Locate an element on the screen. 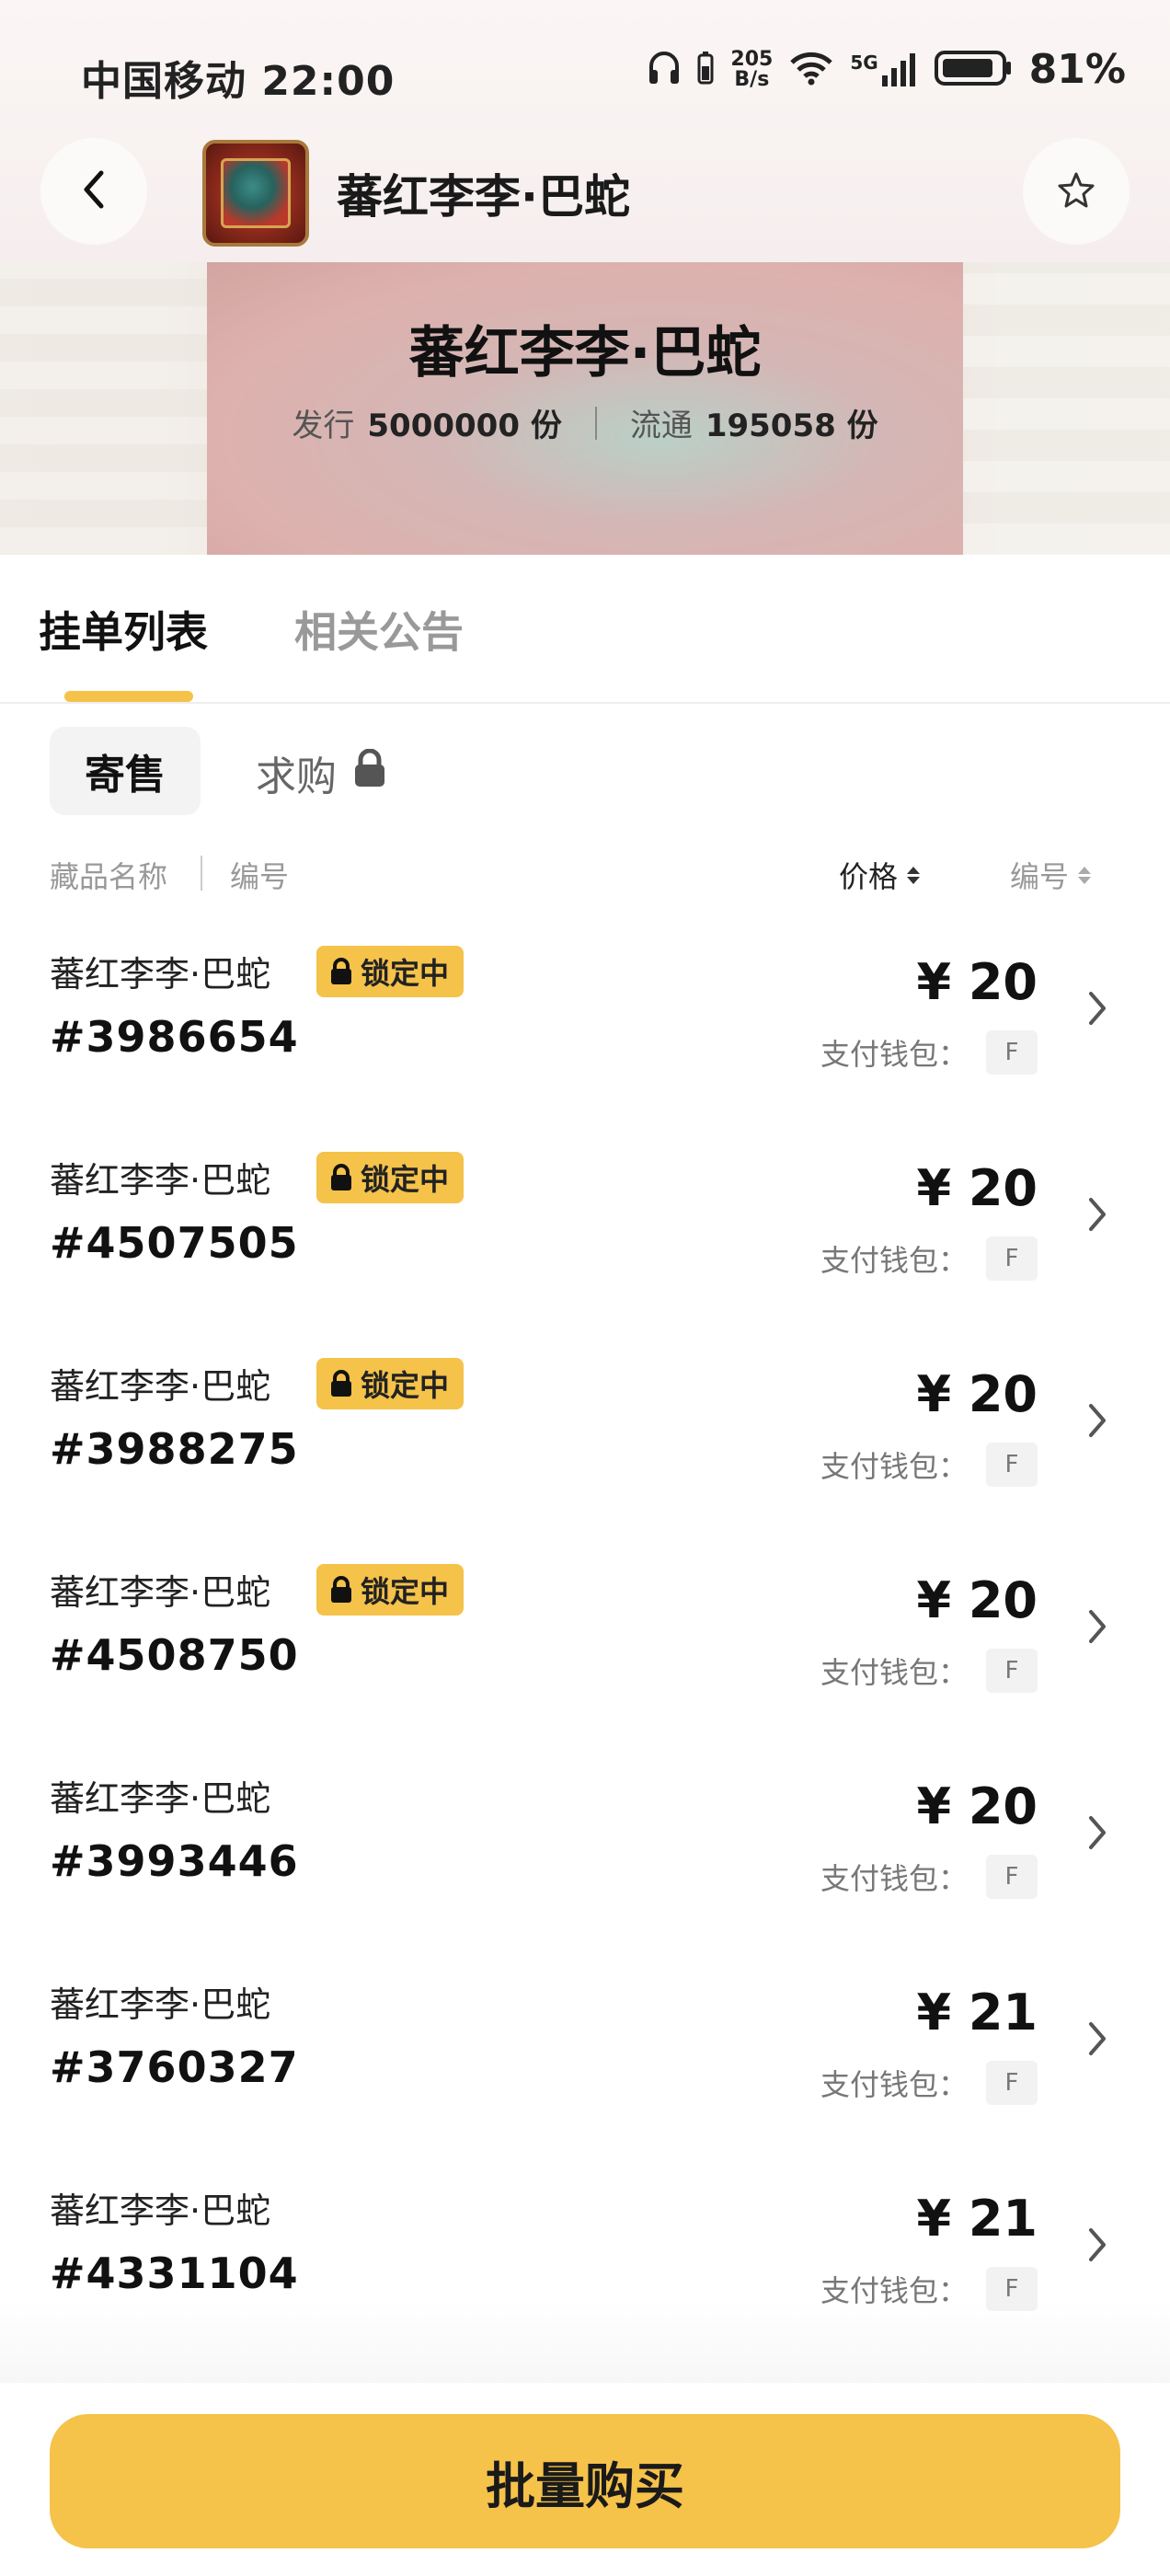 This screenshot has height=2576, width=1170. nav-bar: 蕃红李李·巴蛇 is located at coordinates (585, 193).